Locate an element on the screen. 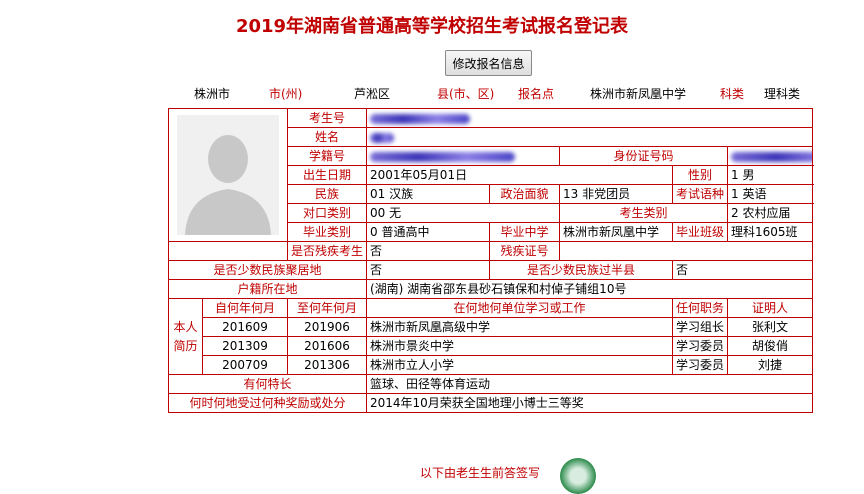 The image size is (864, 494). county-value: 芦淞区 is located at coordinates (372, 94).